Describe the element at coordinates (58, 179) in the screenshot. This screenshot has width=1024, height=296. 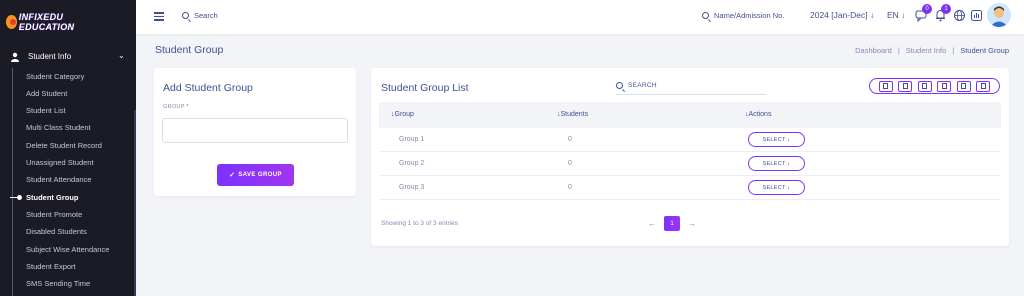
I see `sidebar-item-student-attendance: Student Attendance` at that location.